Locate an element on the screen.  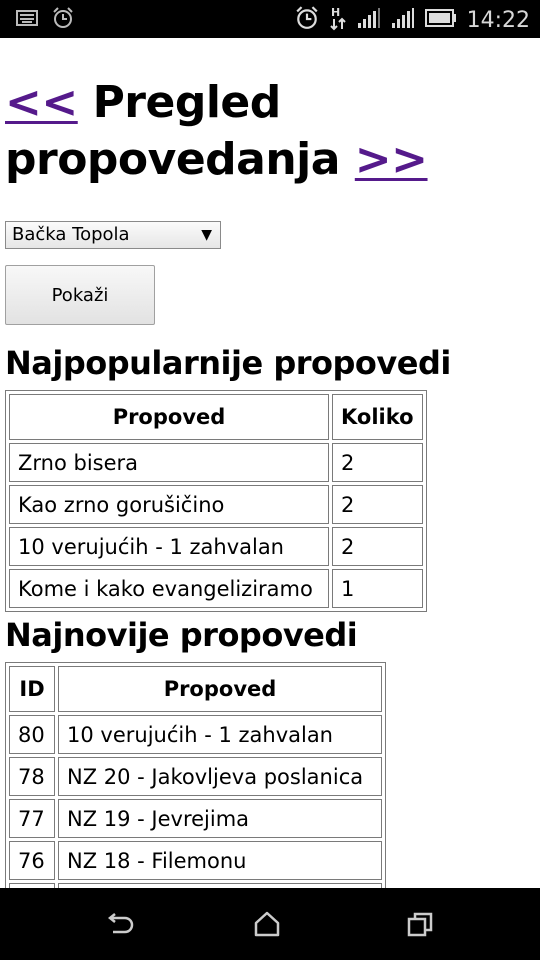
data-transfer-icon: H is located at coordinates (338, 20).